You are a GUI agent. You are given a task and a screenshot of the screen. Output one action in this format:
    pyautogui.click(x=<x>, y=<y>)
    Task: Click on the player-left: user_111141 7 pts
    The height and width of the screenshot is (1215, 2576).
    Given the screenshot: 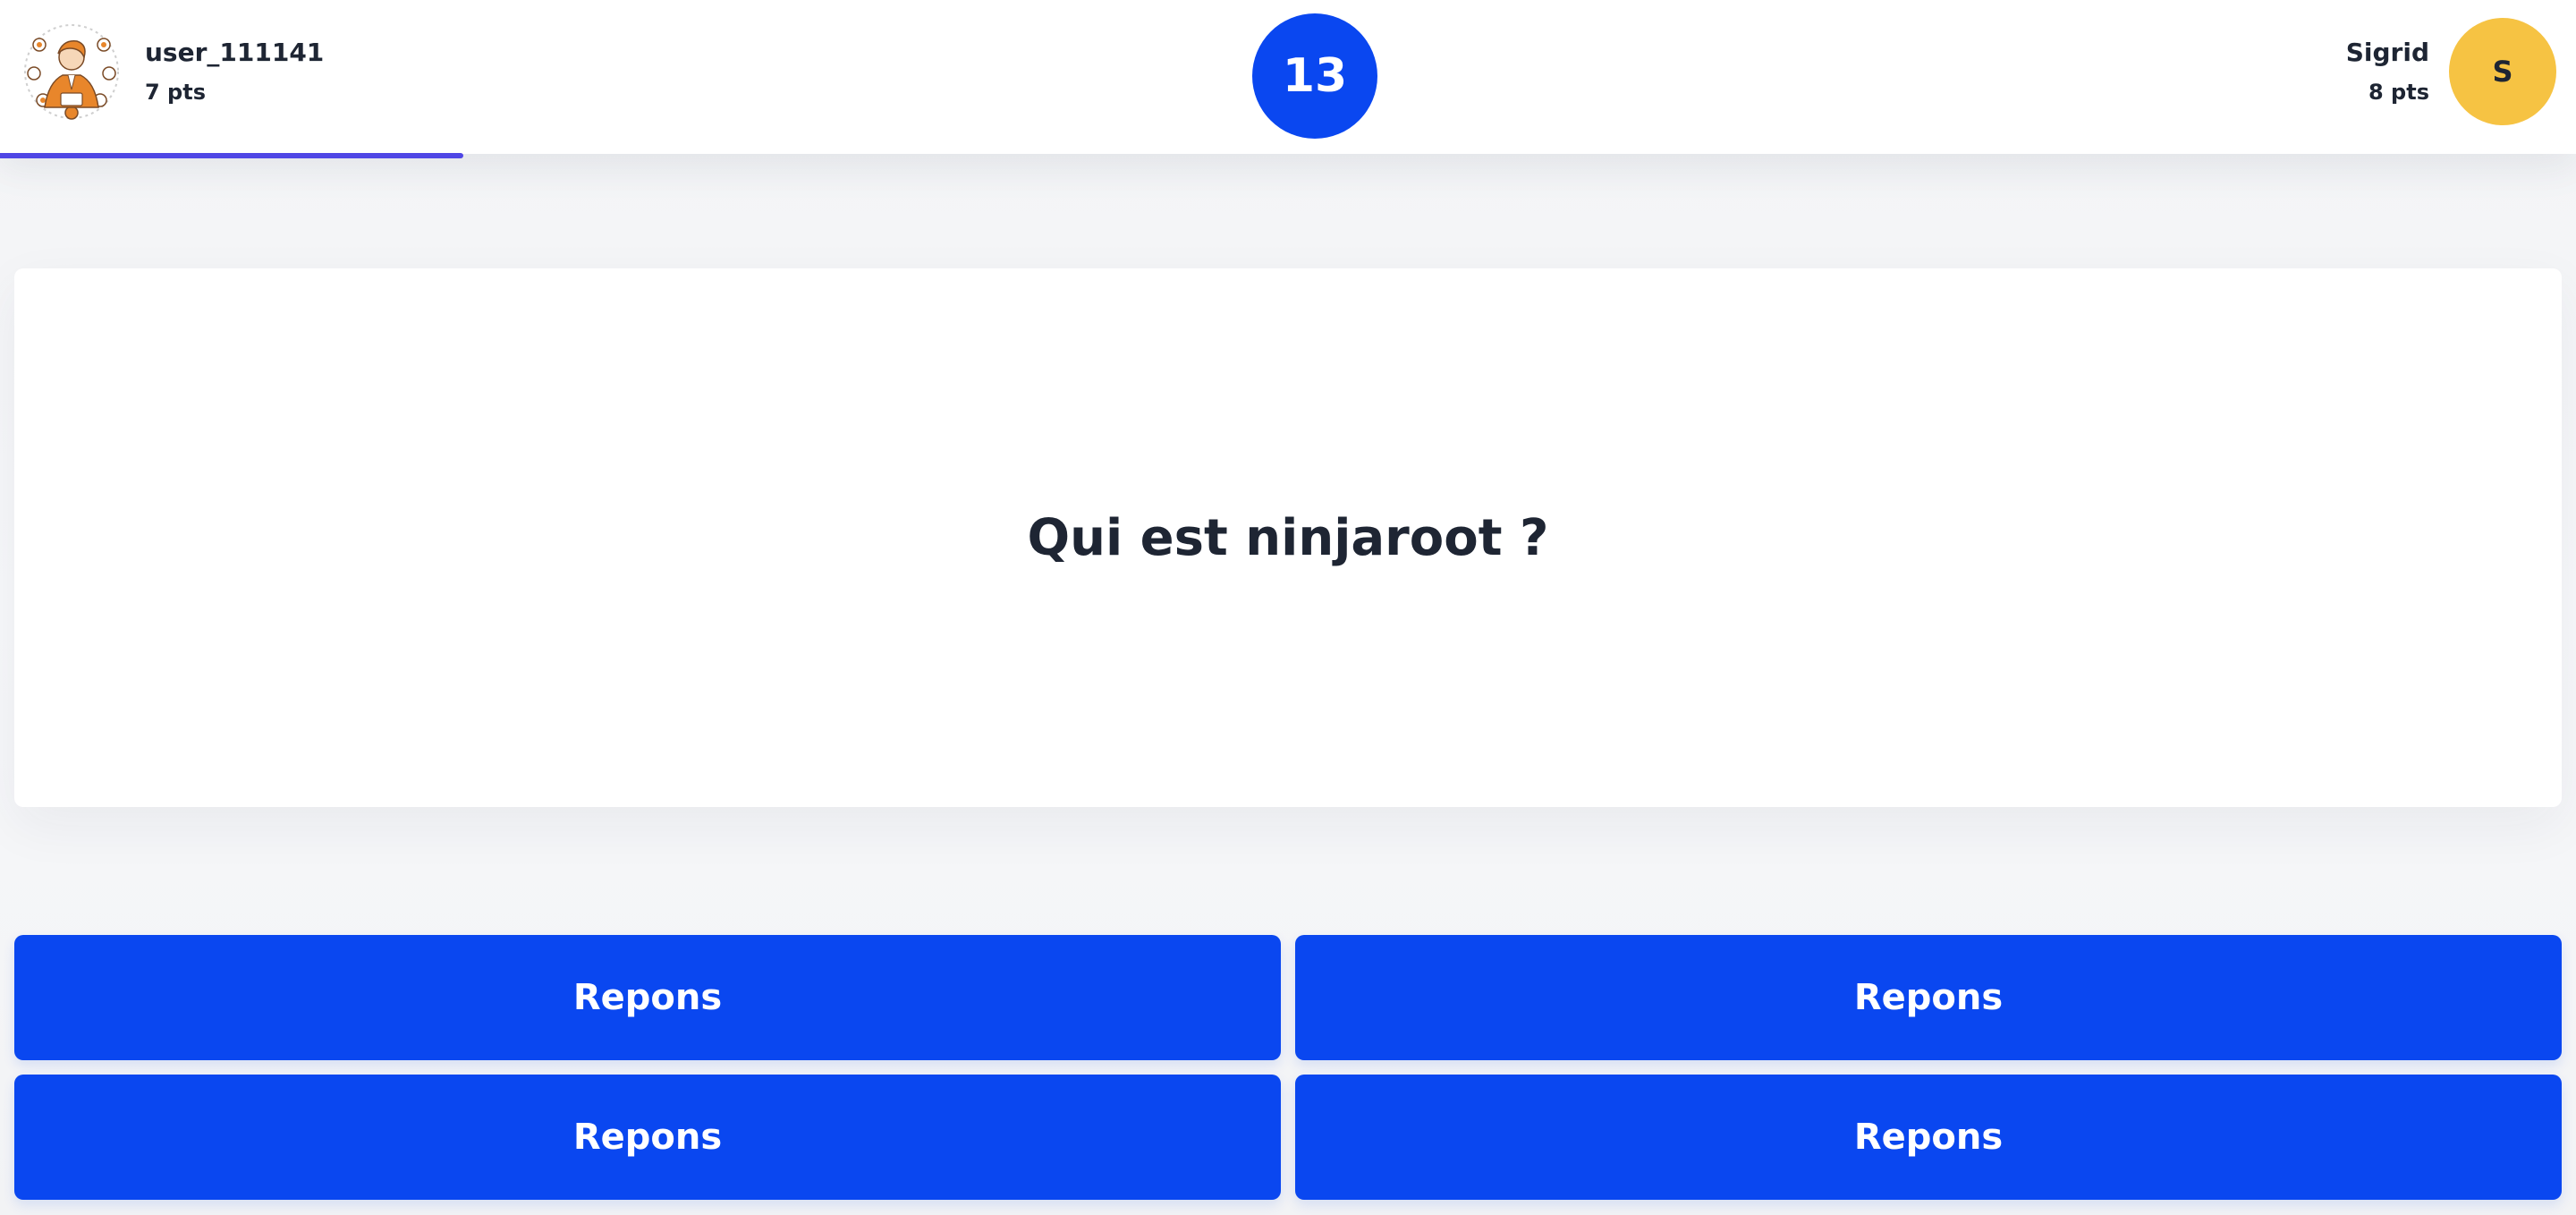 What is the action you would take?
    pyautogui.click(x=171, y=72)
    